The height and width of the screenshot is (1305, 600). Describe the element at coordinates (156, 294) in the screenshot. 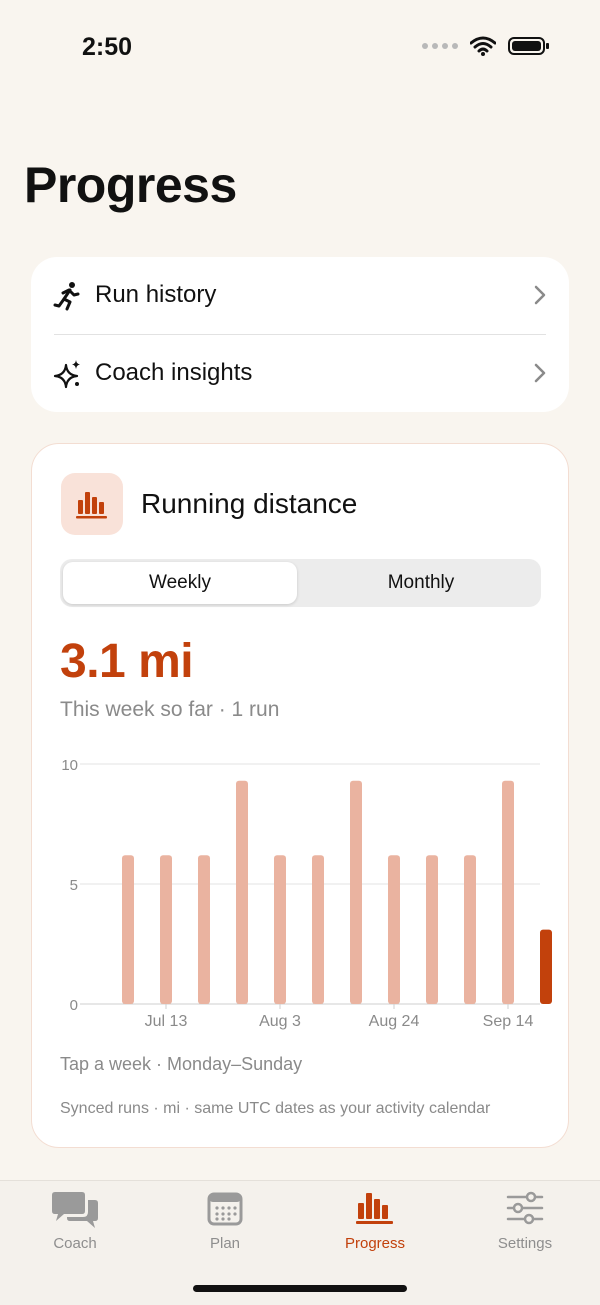

I see `run-history-label: Run history` at that location.